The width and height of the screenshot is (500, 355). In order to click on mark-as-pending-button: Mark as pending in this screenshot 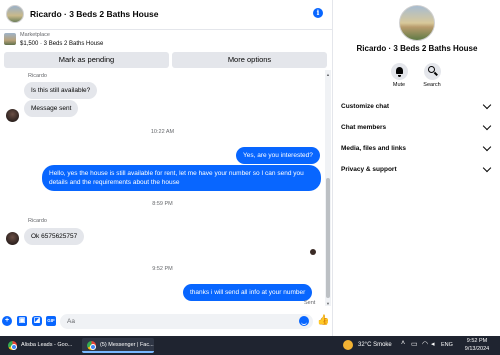, I will do `click(86, 60)`.